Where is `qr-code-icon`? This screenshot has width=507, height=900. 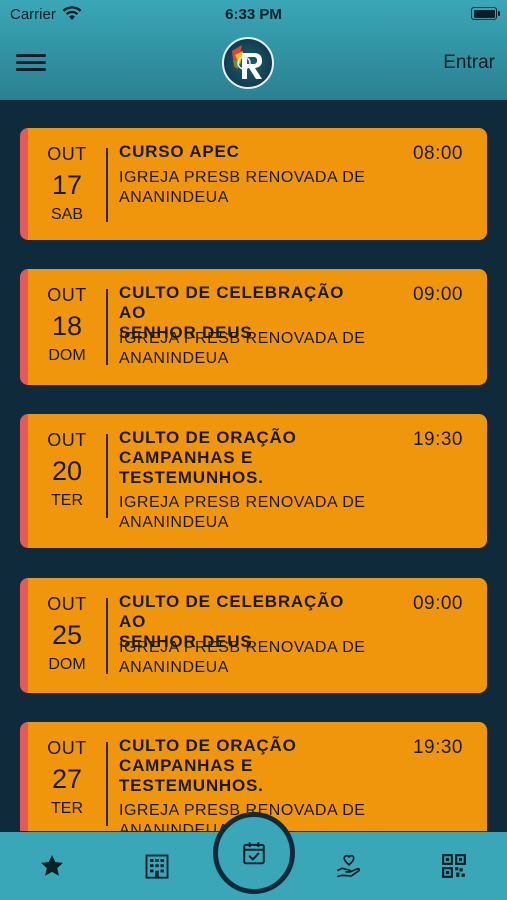
qr-code-icon is located at coordinates (454, 866).